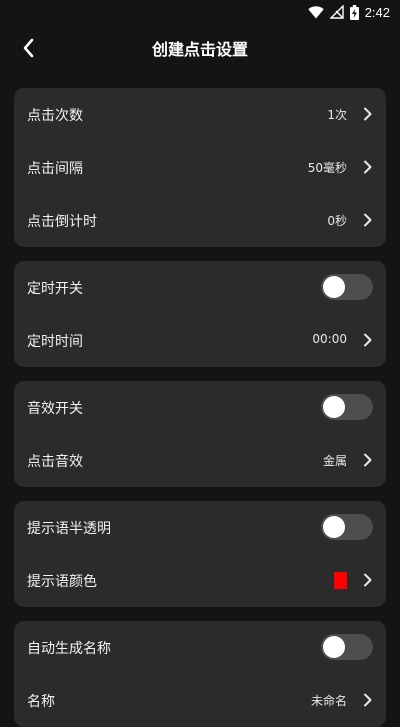 This screenshot has width=400, height=727. I want to click on sound-switch-label: 音效开关, so click(55, 409).